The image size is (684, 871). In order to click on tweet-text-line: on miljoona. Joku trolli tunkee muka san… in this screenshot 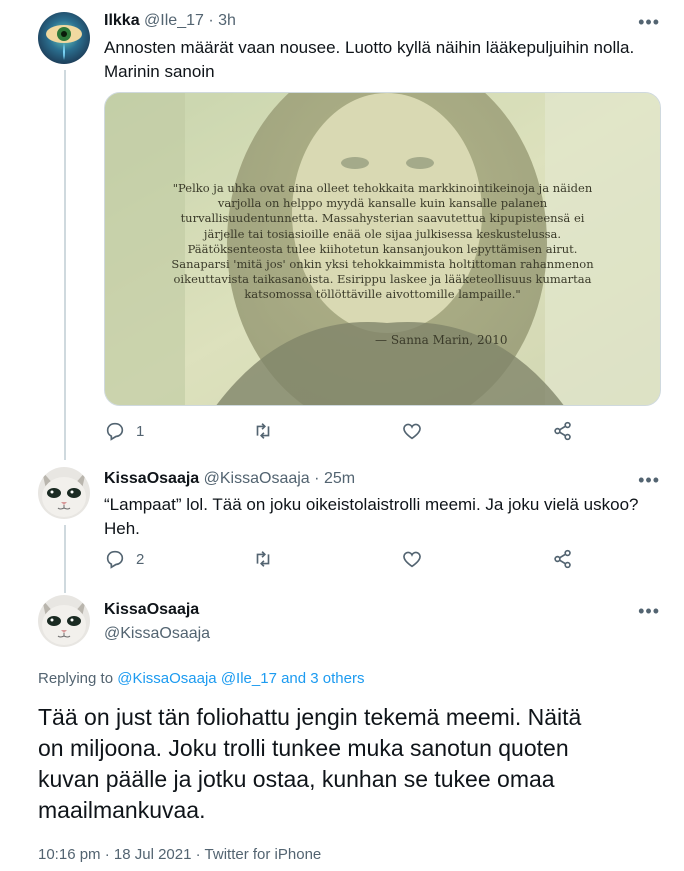, I will do `click(303, 748)`.